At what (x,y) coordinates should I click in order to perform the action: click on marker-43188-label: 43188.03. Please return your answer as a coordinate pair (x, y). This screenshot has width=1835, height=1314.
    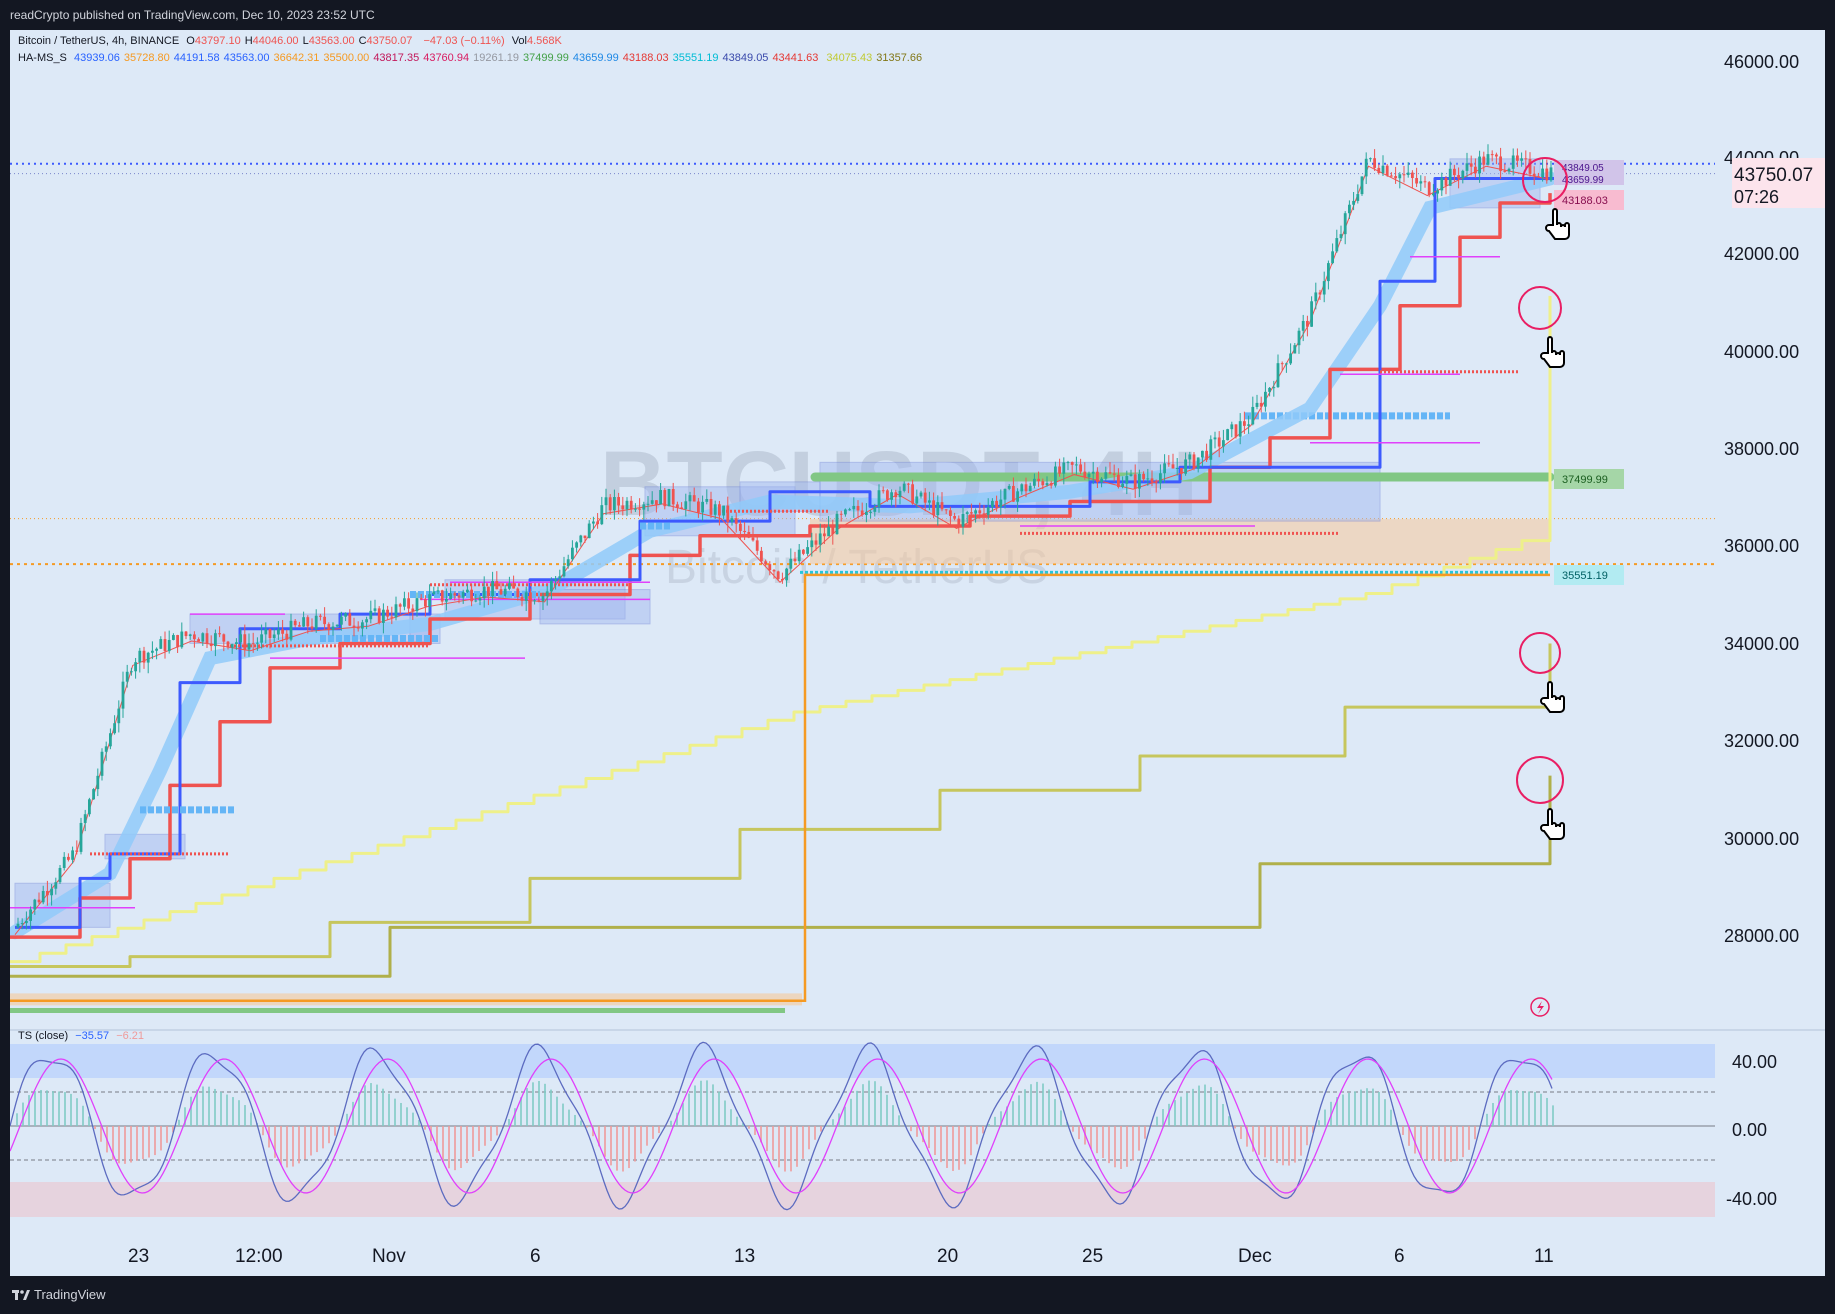
    Looking at the image, I should click on (1585, 201).